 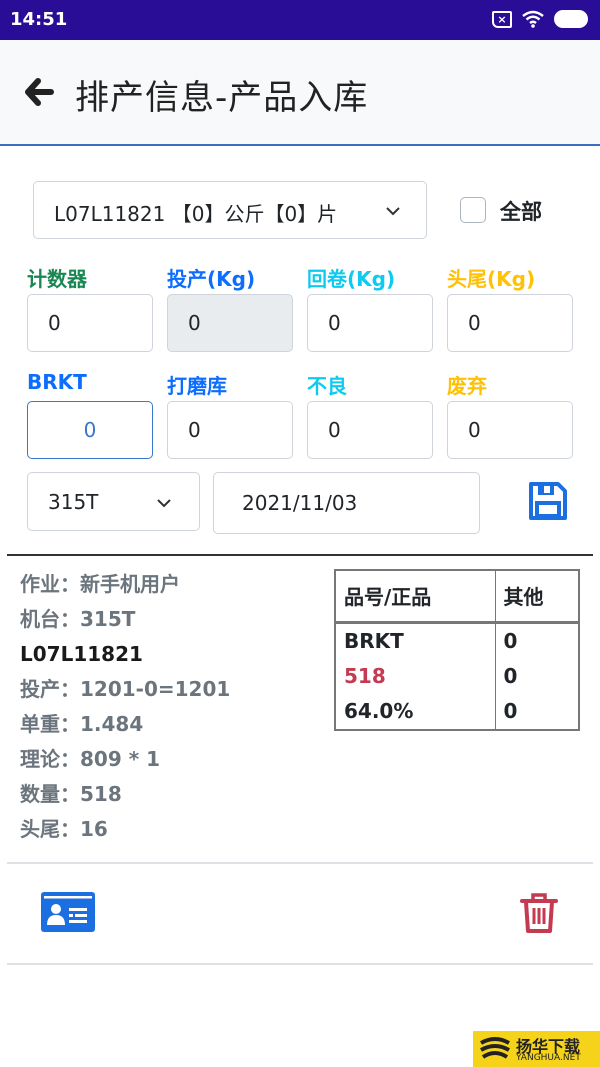 What do you see at coordinates (39, 92) in the screenshot?
I see `arrow-left-icon` at bounding box center [39, 92].